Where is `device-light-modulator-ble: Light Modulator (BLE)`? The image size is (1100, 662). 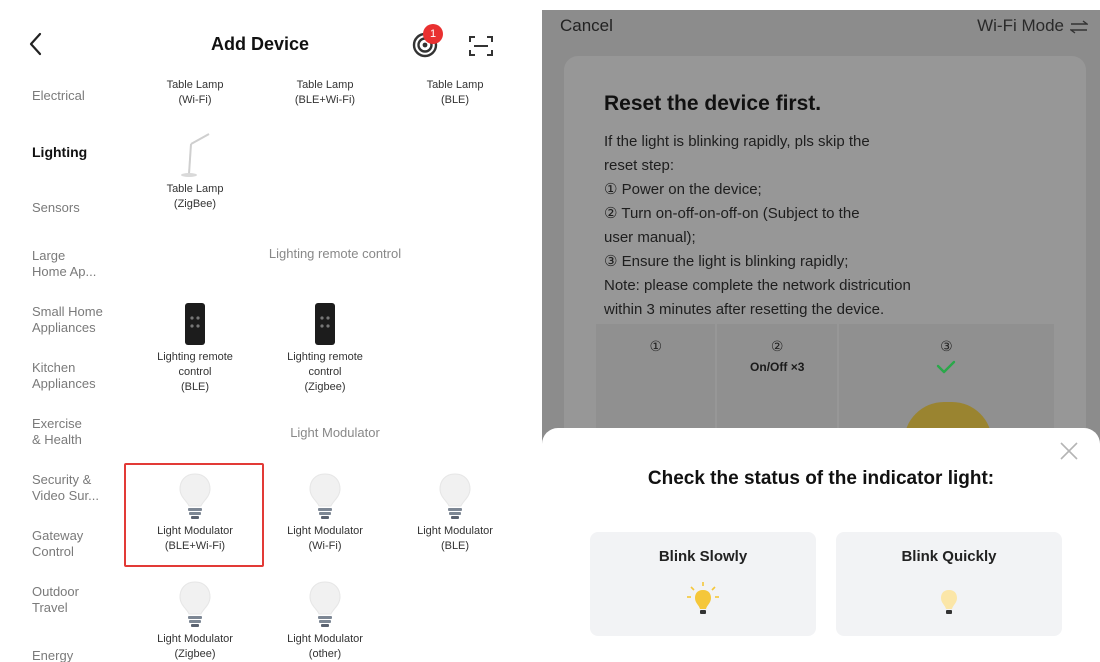 device-light-modulator-ble: Light Modulator (BLE) is located at coordinates (455, 510).